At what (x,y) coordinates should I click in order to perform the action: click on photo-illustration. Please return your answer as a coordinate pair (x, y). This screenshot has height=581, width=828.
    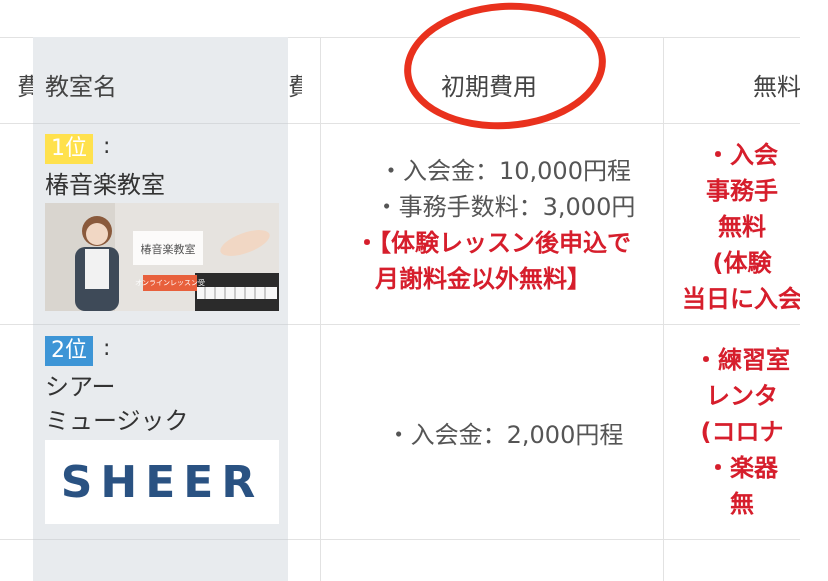
    Looking at the image, I should click on (162, 257).